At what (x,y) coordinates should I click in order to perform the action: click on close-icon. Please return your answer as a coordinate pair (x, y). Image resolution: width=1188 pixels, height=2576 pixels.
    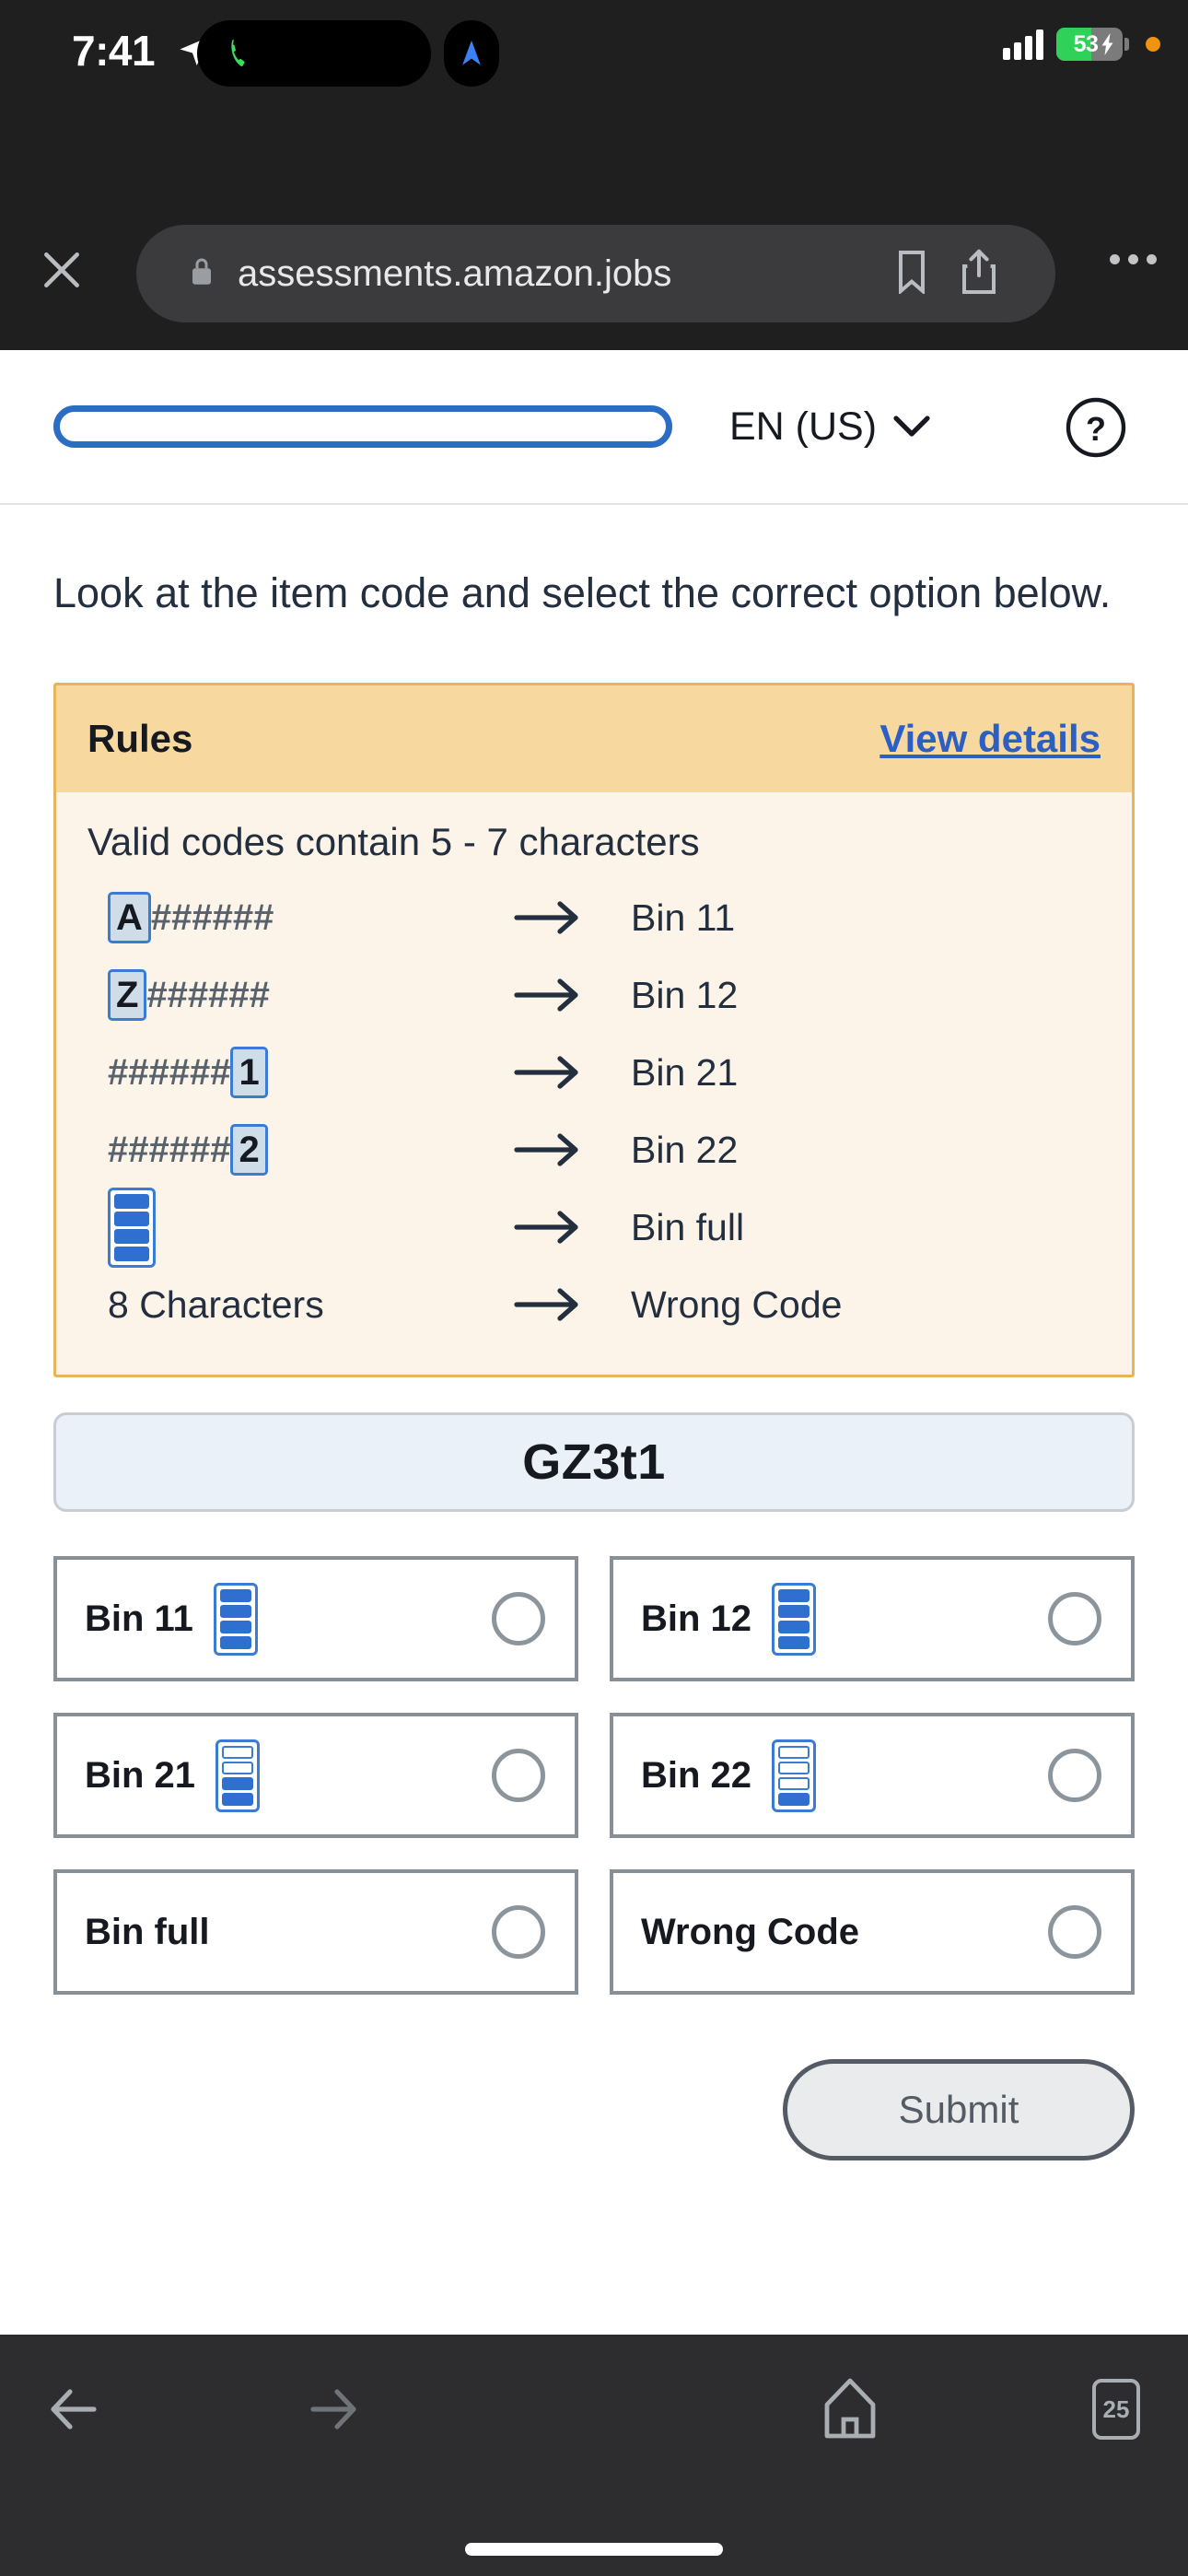
    Looking at the image, I should click on (61, 270).